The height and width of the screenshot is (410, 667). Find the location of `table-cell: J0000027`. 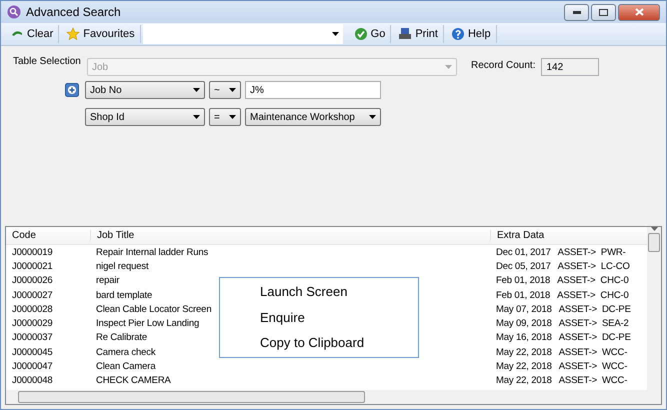

table-cell: J0000027 is located at coordinates (32, 295).